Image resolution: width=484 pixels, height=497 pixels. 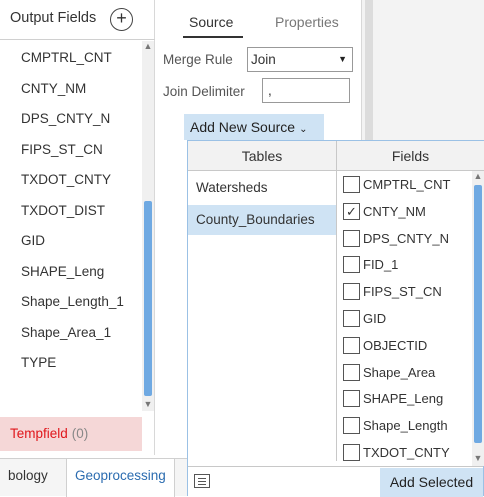 I want to click on dropdown-footer: Add Selected, so click(x=335, y=481).